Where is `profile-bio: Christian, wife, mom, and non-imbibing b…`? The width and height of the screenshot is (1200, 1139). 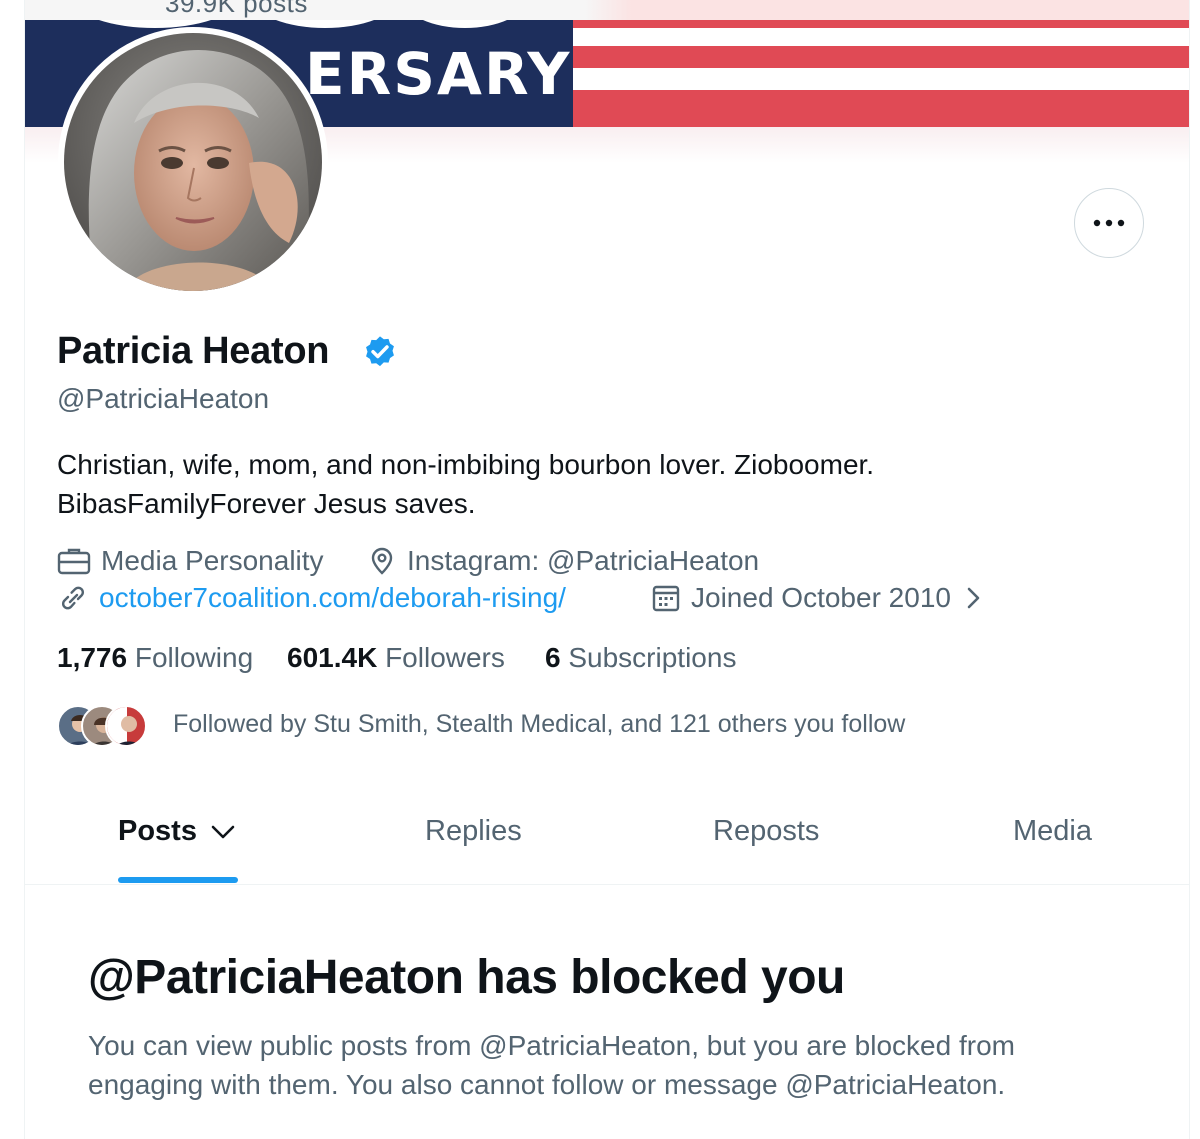 profile-bio: Christian, wife, mom, and non-imbibing b… is located at coordinates (557, 484).